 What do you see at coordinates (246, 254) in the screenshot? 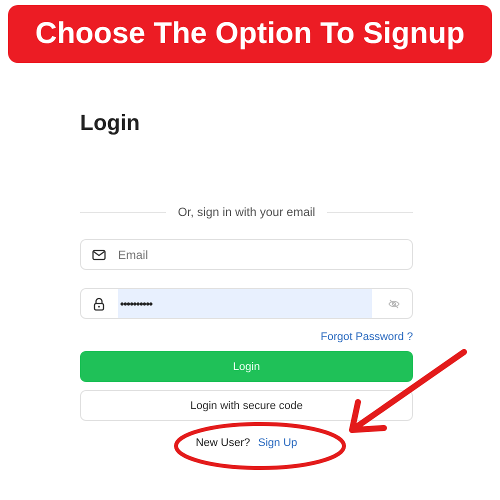
I see `email-field: Email` at bounding box center [246, 254].